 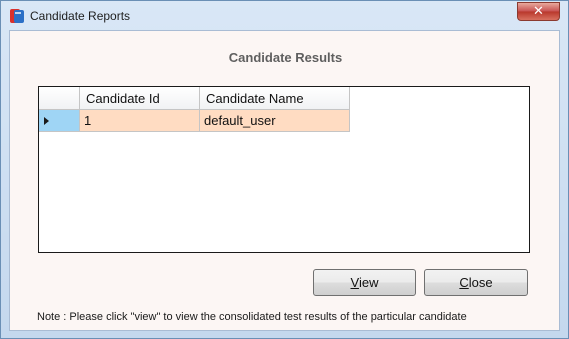 I want to click on close-button-mnemonic: C, so click(x=464, y=282).